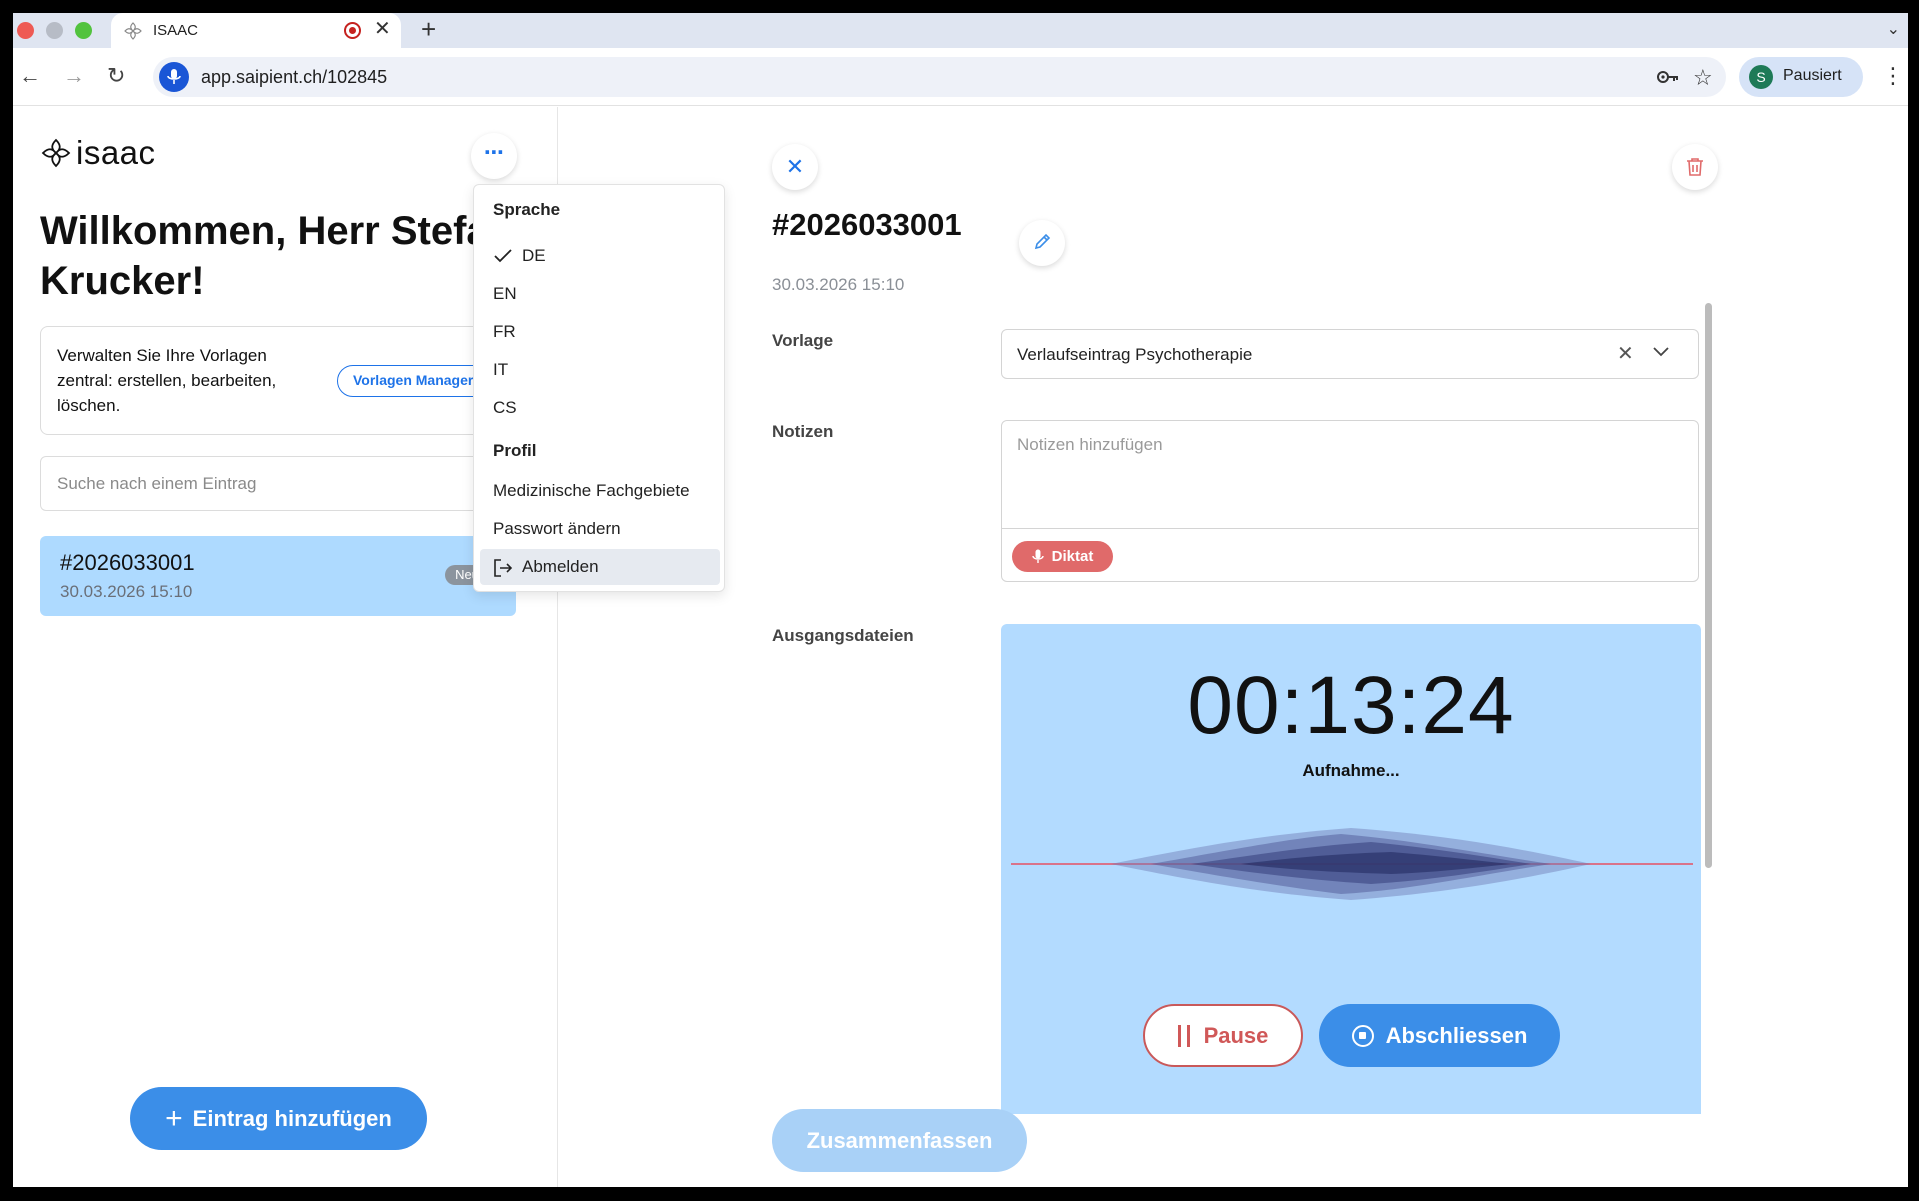 The image size is (1919, 1201). Describe the element at coordinates (1456, 1035) in the screenshot. I see `finish-label: Abschliessen` at that location.